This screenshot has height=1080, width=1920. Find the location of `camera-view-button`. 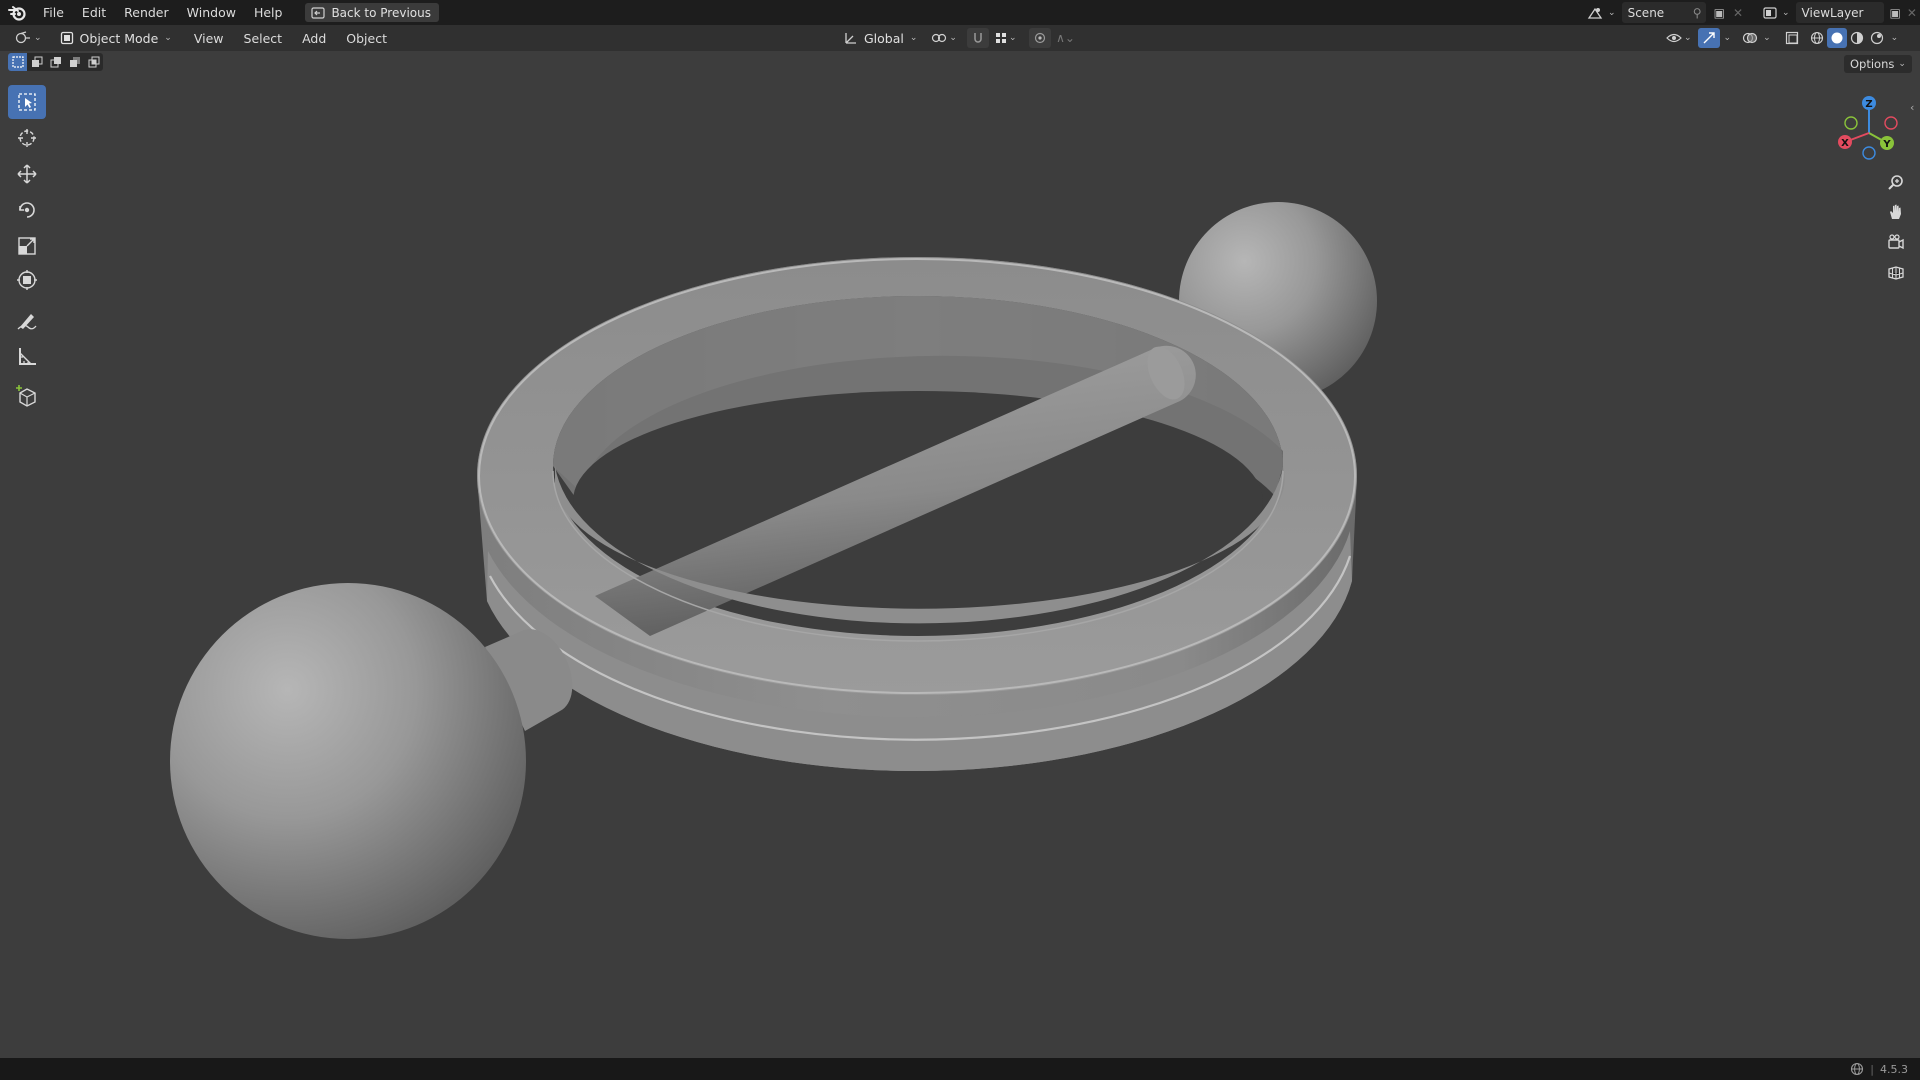

camera-view-button is located at coordinates (1896, 242).